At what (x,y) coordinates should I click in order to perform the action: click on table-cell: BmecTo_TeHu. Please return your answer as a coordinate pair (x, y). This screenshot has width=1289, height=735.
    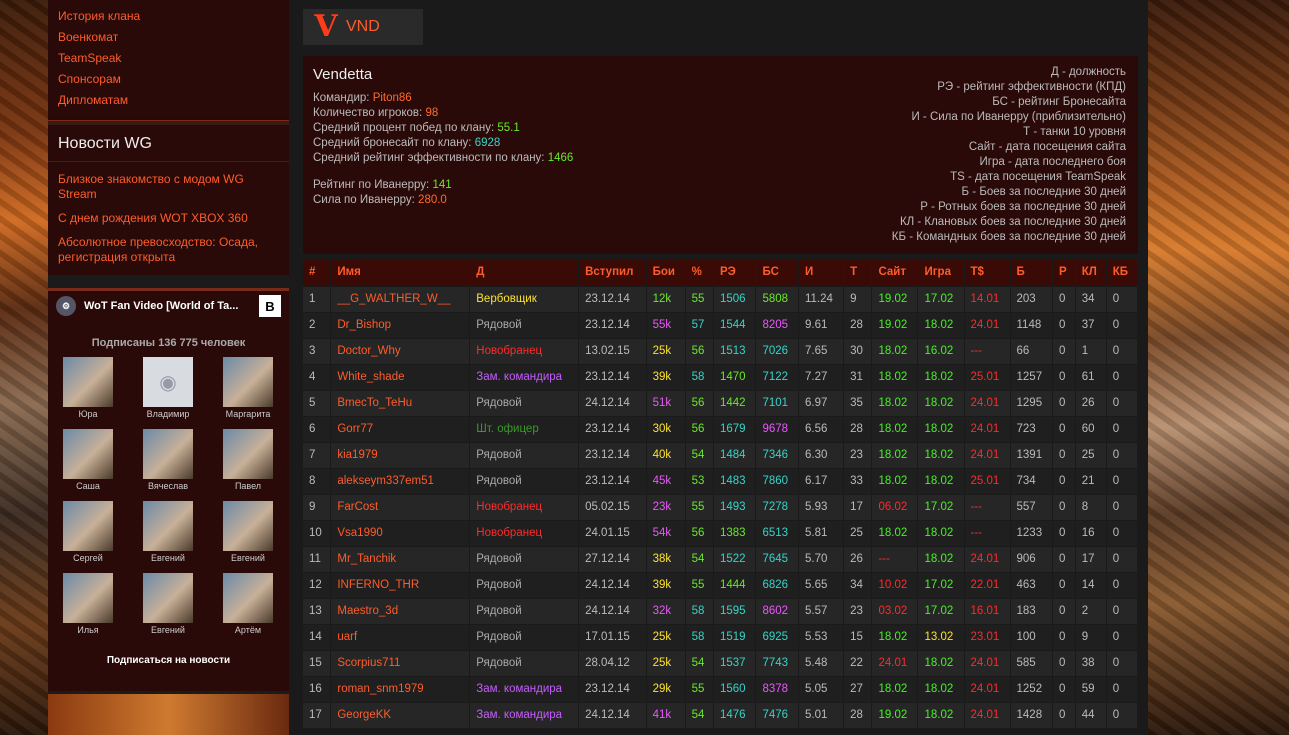
    Looking at the image, I should click on (400, 402).